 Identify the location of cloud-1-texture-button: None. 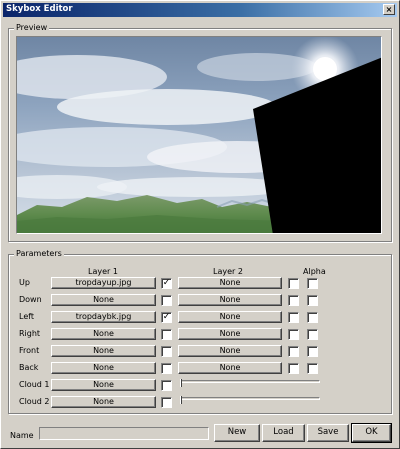
(103, 385).